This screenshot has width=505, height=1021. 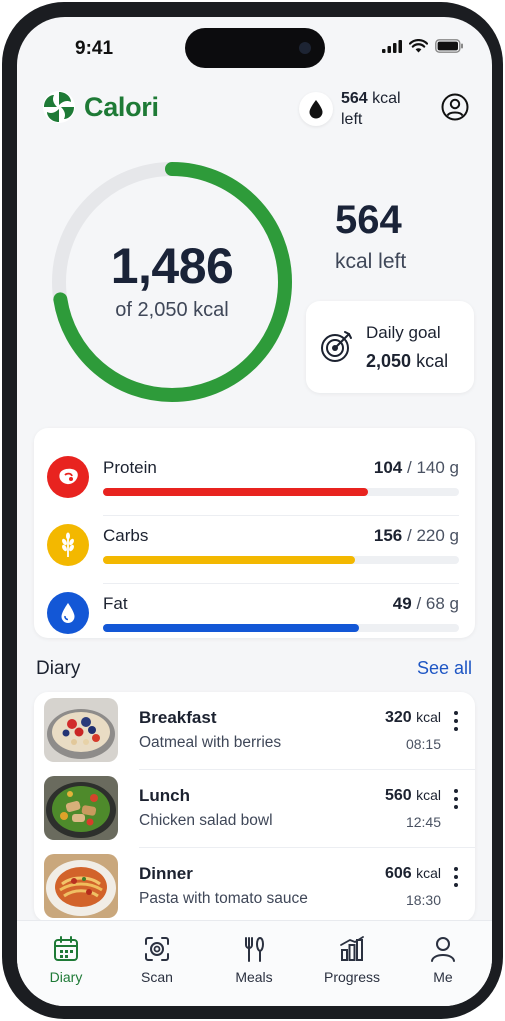 I want to click on macro-row-protein: Protein 104 / 140 g, so click(x=254, y=482).